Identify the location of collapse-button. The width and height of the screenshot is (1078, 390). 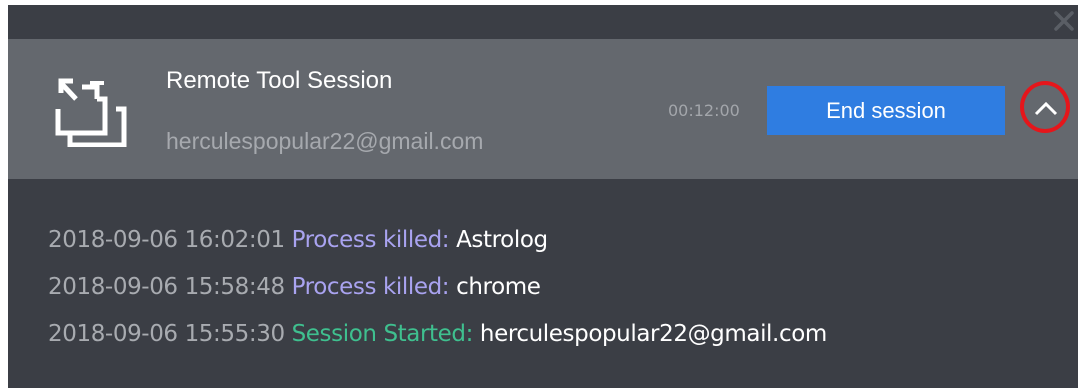
(1046, 108).